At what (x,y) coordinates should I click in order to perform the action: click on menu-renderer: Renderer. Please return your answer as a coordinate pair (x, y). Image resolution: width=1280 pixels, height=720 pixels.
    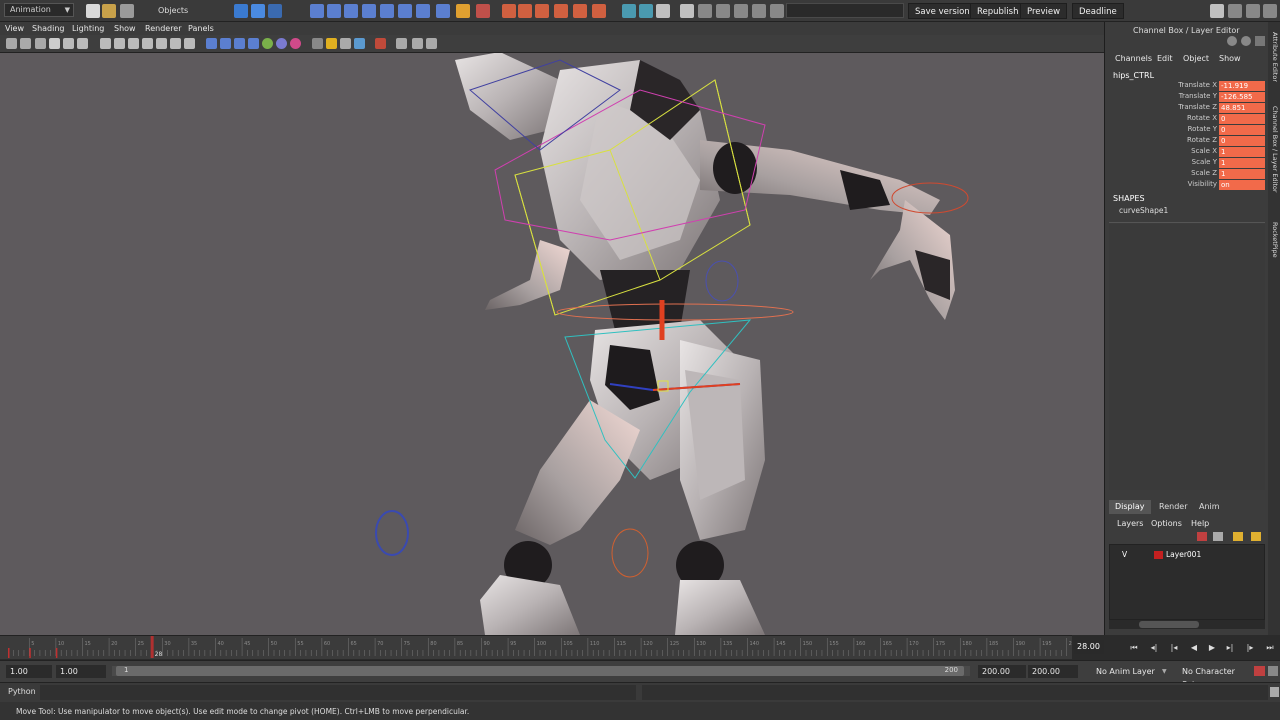
    Looking at the image, I should click on (163, 28).